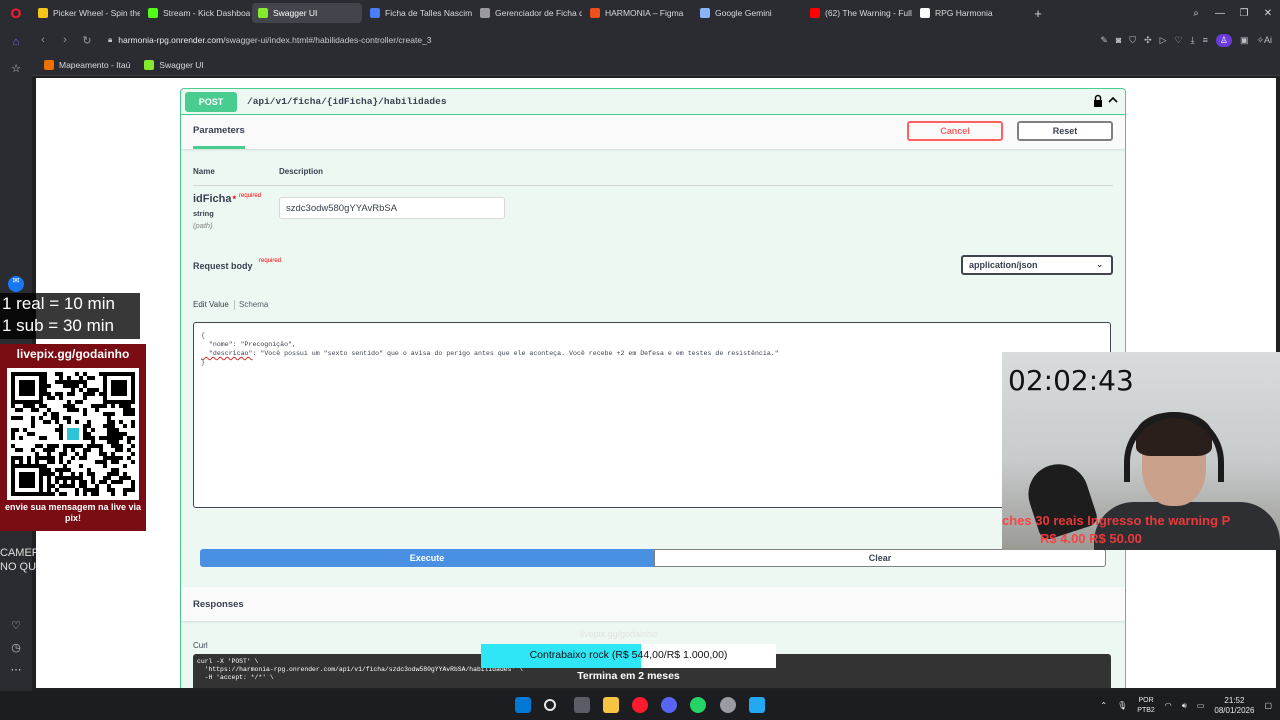 This screenshot has height=720, width=1280. I want to click on tab-label: Gerenciador de Ficha de R, so click(538, 13).